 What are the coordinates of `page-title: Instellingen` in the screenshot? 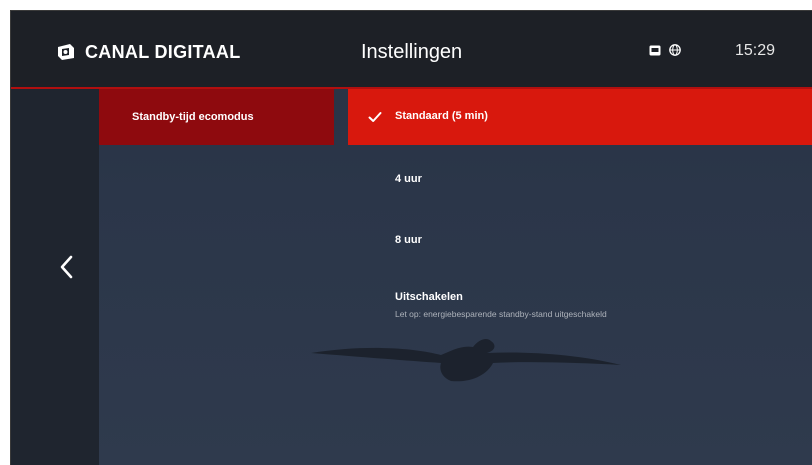 It's located at (412, 52).